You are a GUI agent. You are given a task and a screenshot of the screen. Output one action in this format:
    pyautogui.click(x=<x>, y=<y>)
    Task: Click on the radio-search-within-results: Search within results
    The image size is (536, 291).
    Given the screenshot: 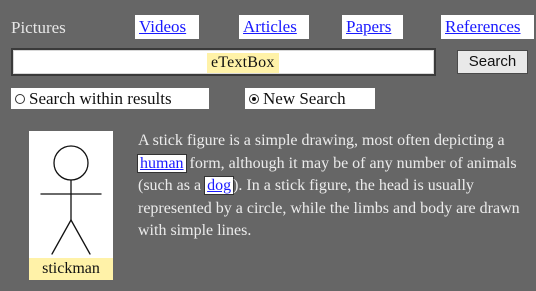 What is the action you would take?
    pyautogui.click(x=110, y=98)
    